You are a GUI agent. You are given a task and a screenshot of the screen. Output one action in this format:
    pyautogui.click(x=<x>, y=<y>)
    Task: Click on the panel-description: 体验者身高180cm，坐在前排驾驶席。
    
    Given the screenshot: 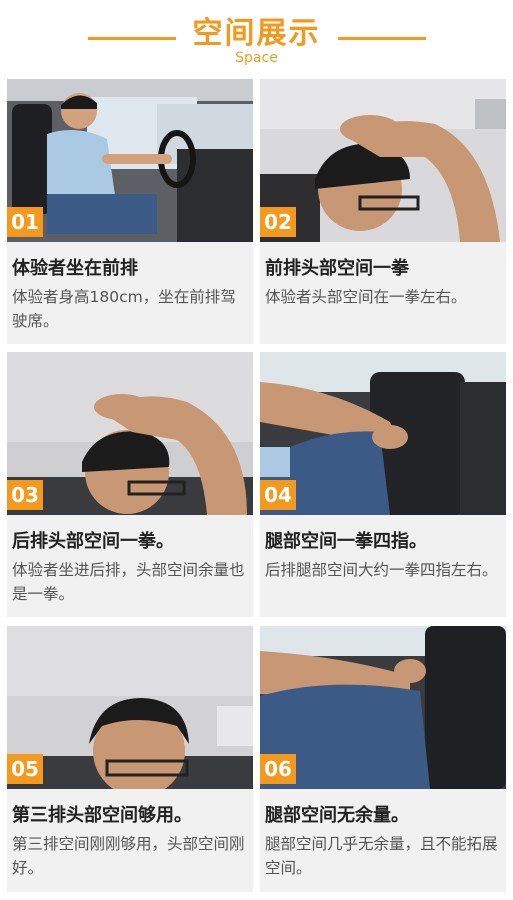 What is the action you would take?
    pyautogui.click(x=124, y=309)
    